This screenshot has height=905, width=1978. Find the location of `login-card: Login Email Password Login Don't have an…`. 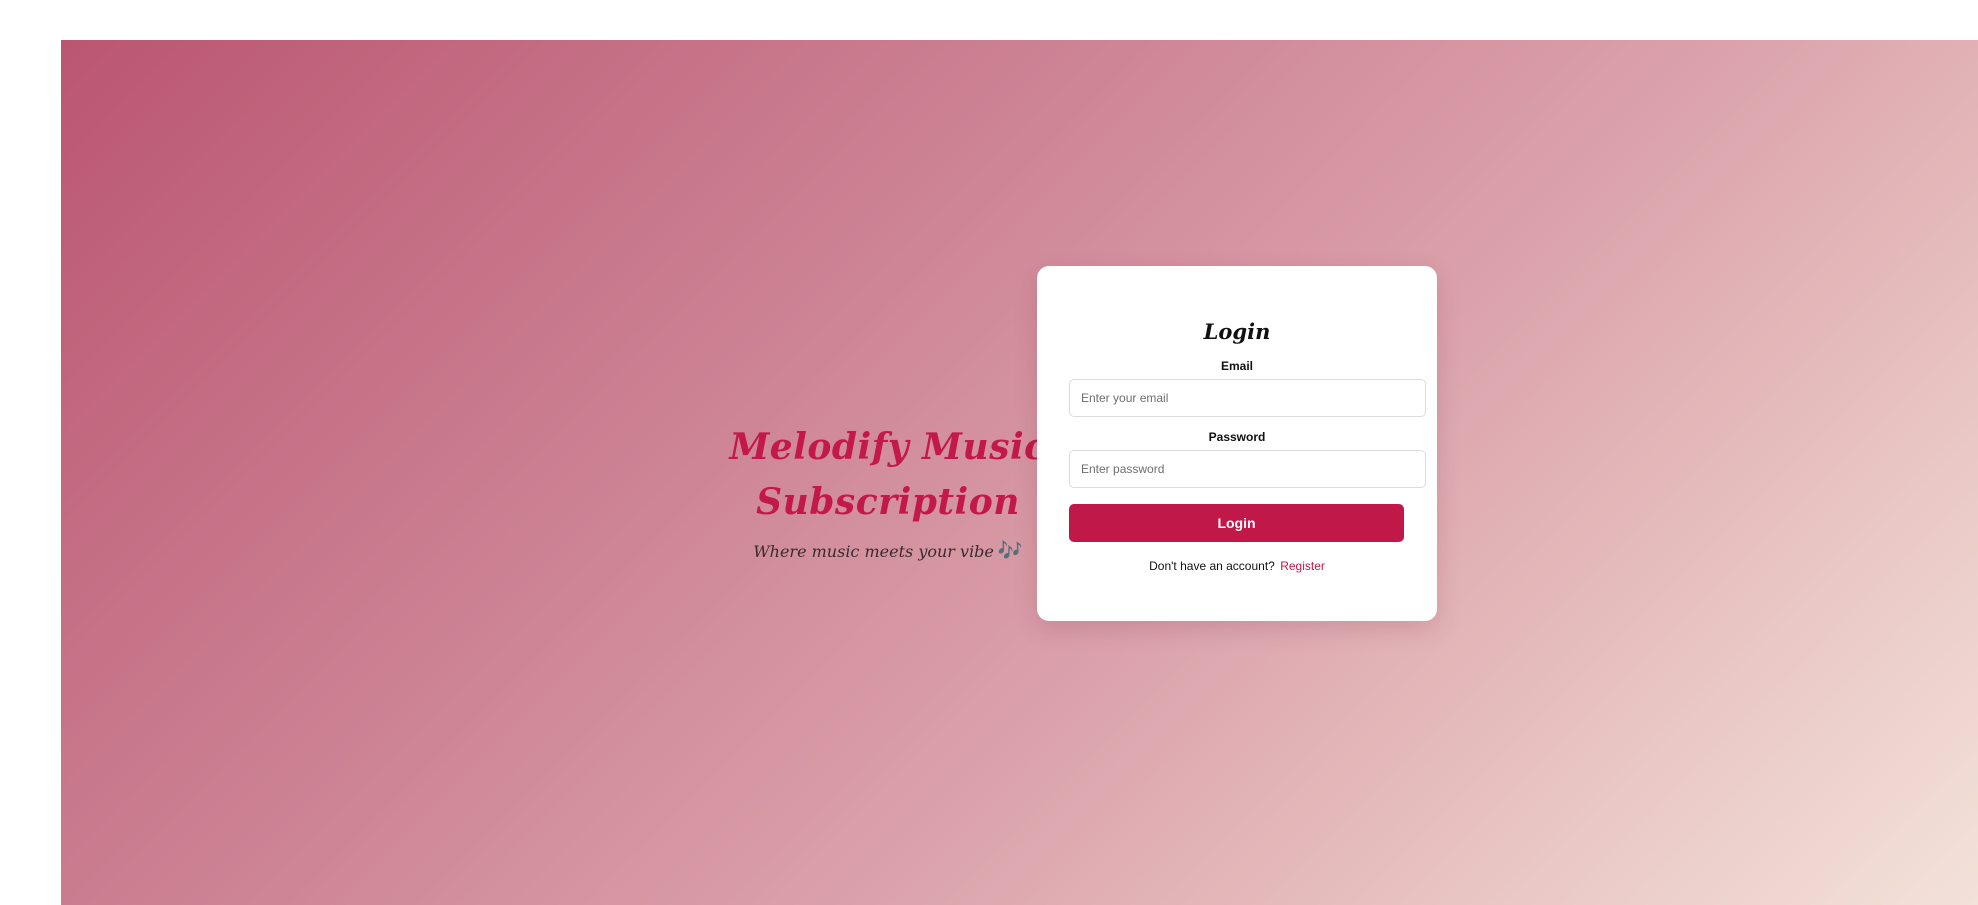

login-card: Login Email Password Login Don't have an… is located at coordinates (1237, 443).